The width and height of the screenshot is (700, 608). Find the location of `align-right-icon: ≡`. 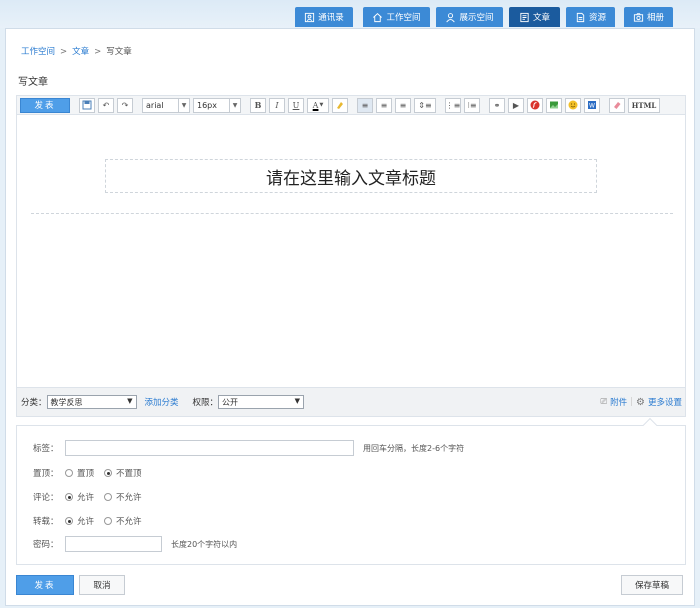

align-right-icon: ≡ is located at coordinates (403, 105).